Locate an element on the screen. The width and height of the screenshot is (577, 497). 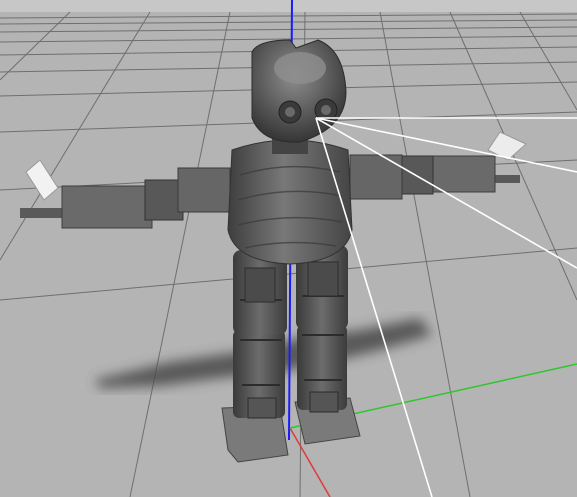
left-forearm is located at coordinates (107, 207).